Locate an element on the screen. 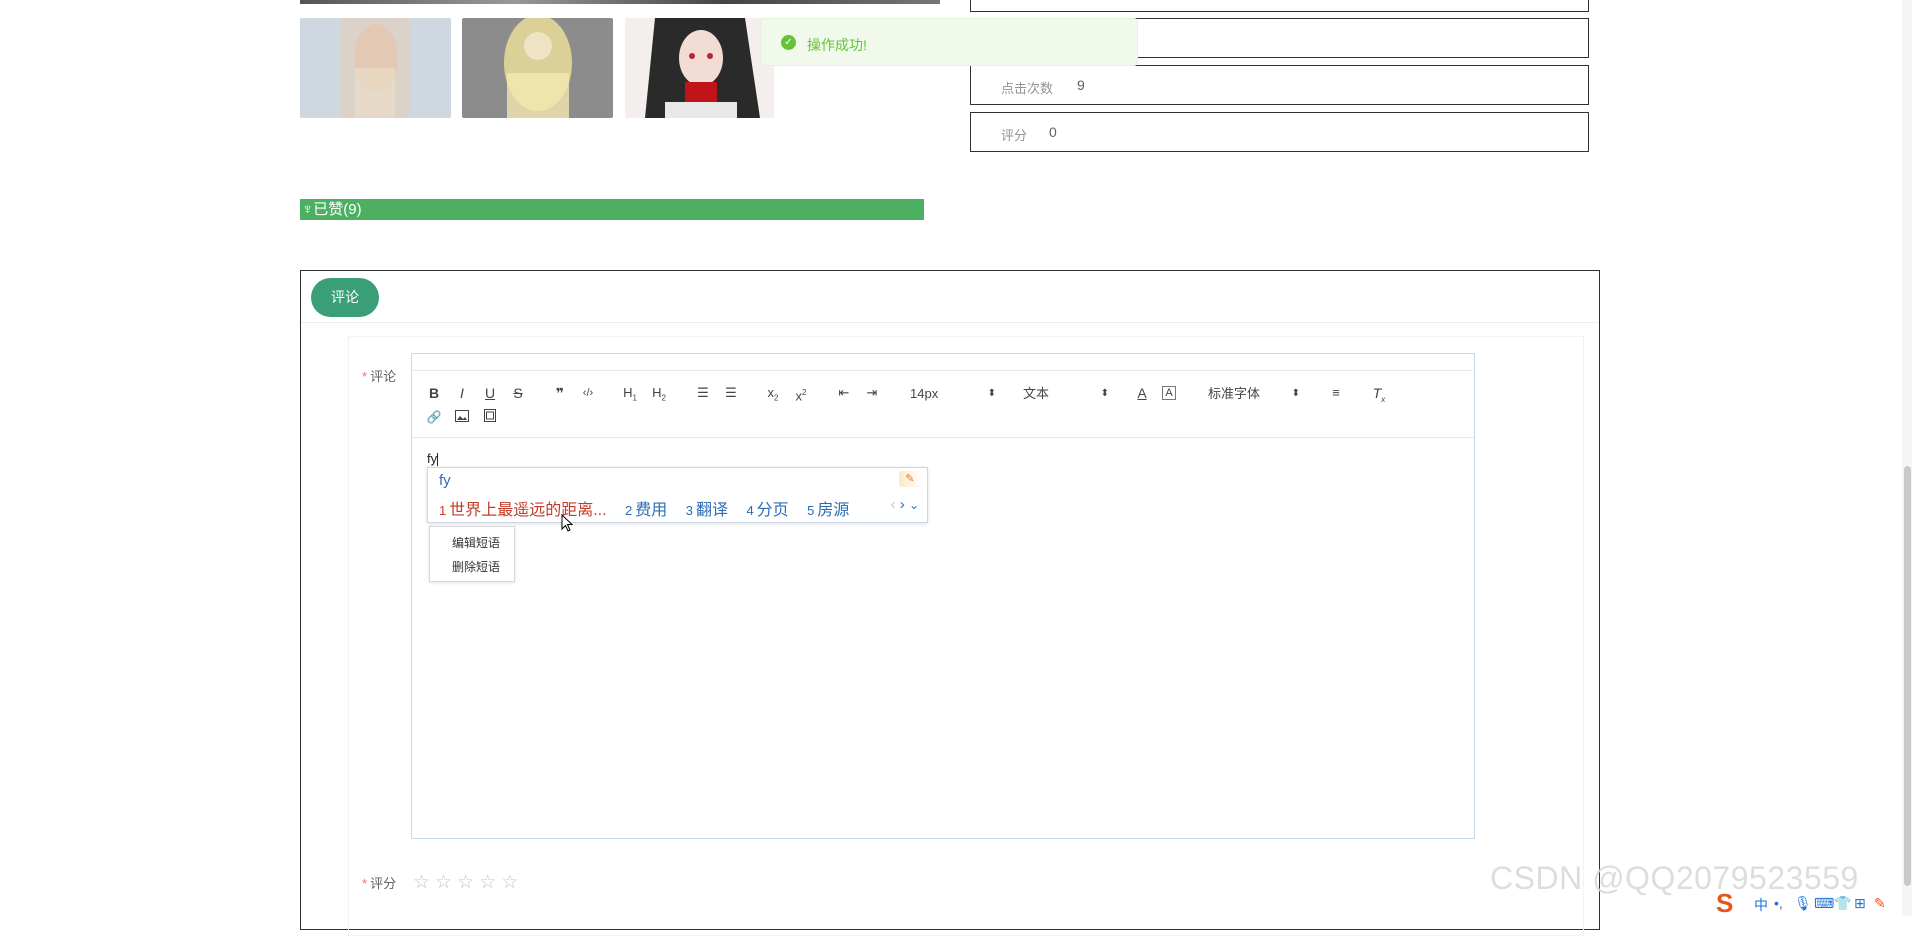 The width and height of the screenshot is (1912, 936). font-size-select: 14px ⬍ is located at coordinates (953, 394).